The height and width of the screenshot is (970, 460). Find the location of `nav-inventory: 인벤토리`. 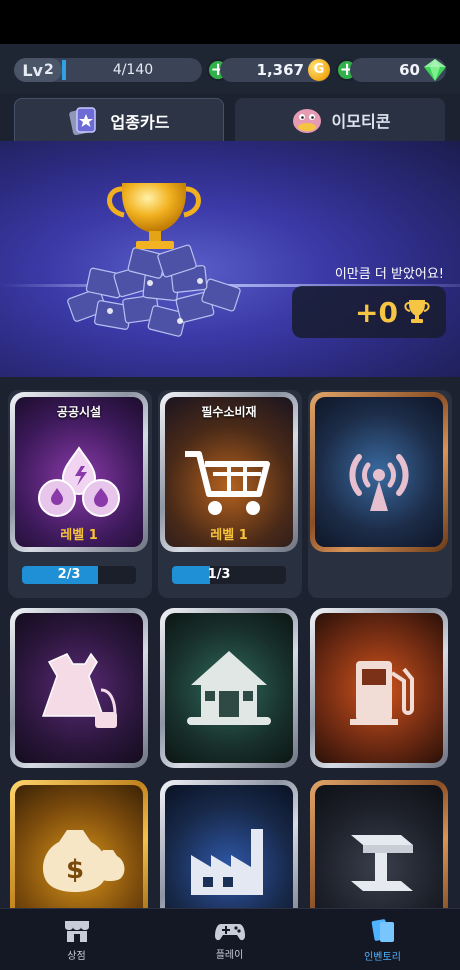

nav-inventory: 인벤토리 is located at coordinates (382, 939).